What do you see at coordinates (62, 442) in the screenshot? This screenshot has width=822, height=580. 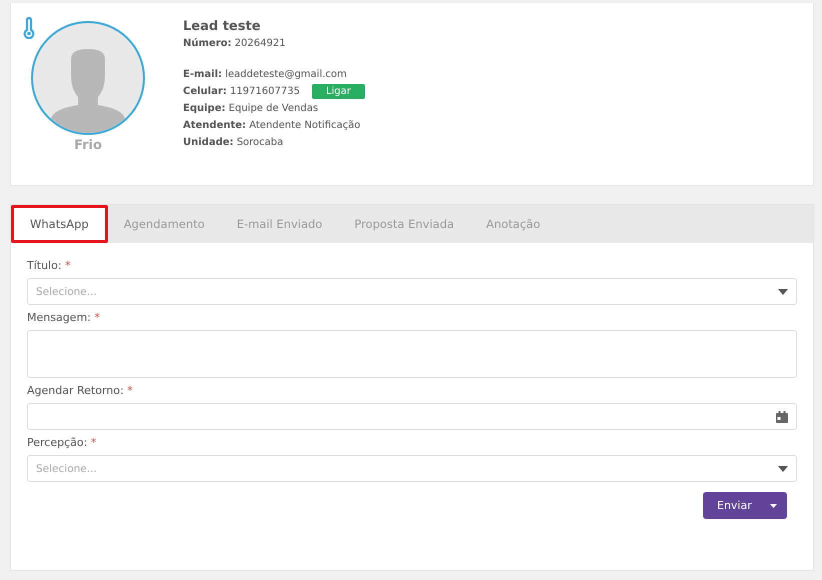 I see `field-label: Percepção: *` at bounding box center [62, 442].